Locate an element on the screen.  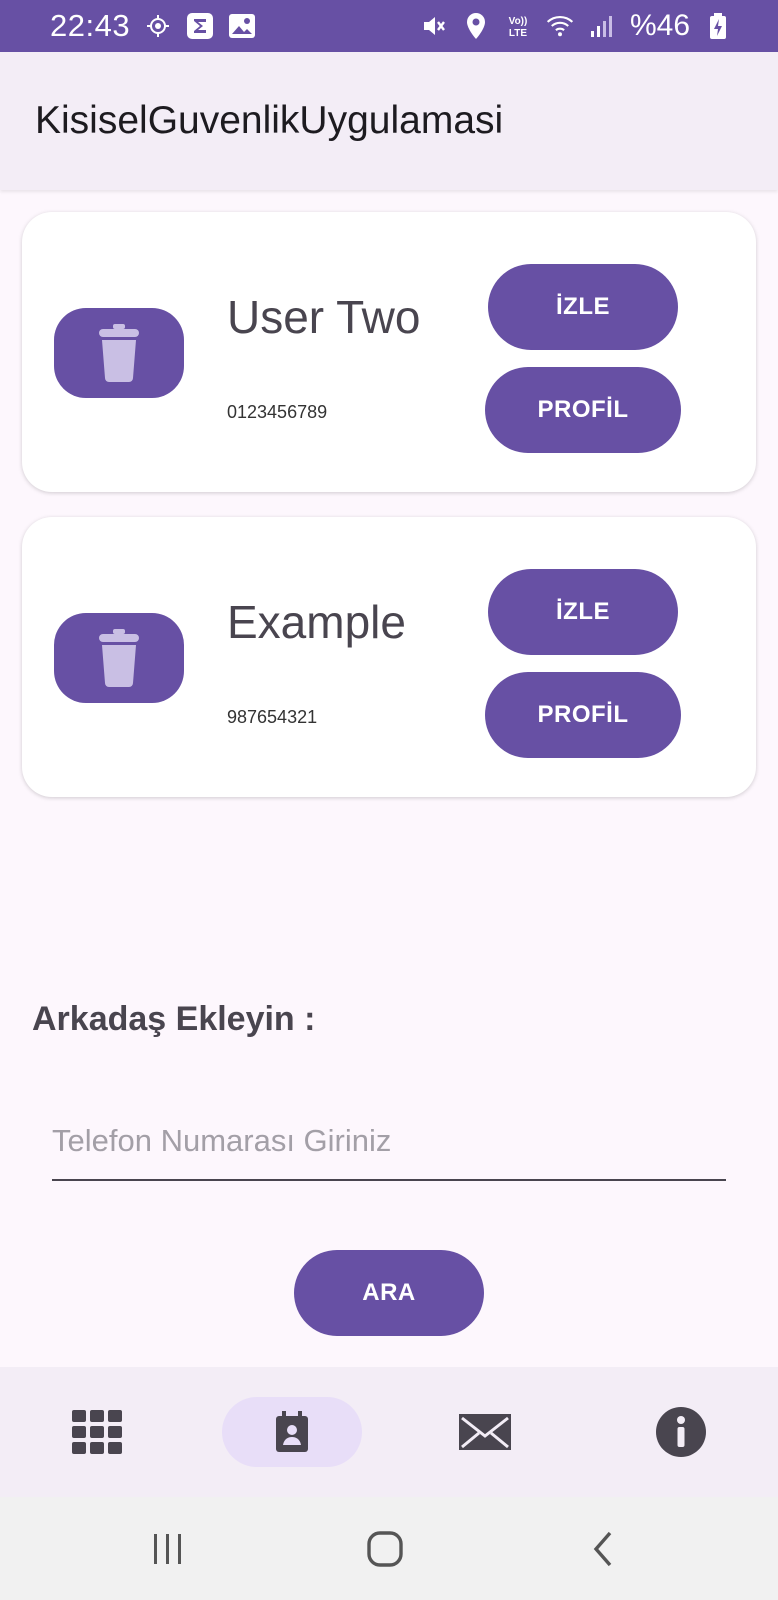
contact-name: Example is located at coordinates (316, 622).